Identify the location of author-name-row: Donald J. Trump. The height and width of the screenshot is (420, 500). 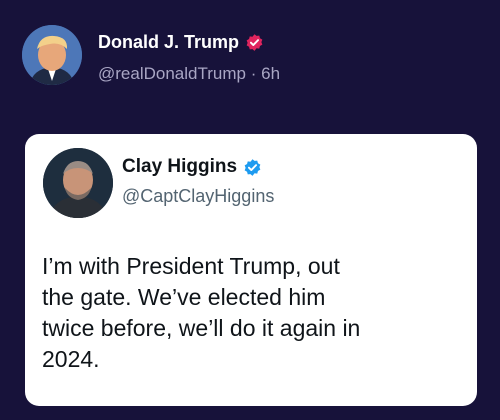
(181, 42).